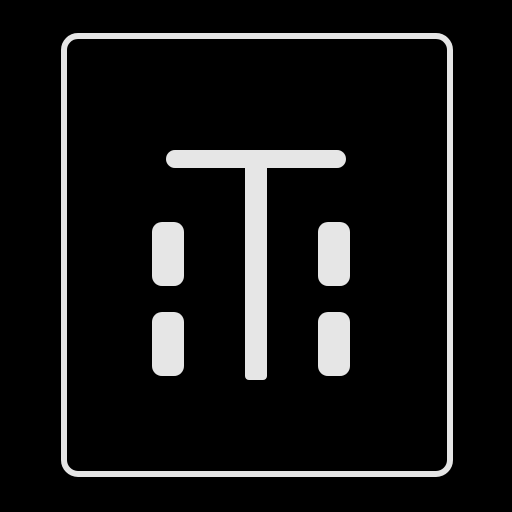 This screenshot has height=512, width=512. Describe the element at coordinates (334, 299) in the screenshot. I see `right-marker` at that location.